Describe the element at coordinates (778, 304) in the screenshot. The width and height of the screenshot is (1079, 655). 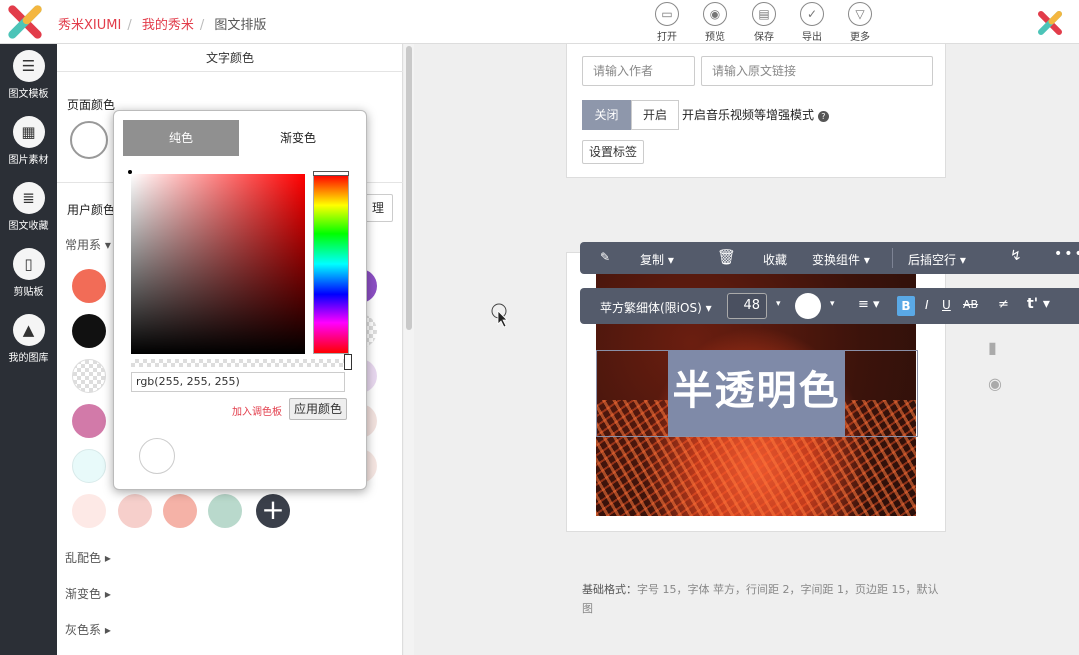
I see `font-size-dropdown: ▾` at that location.